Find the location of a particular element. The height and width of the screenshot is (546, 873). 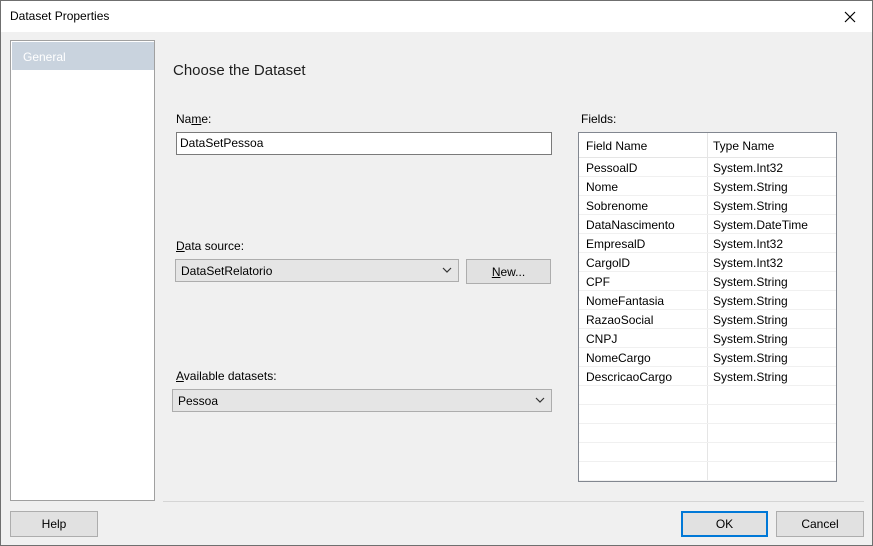

cancel-button: Cancel is located at coordinates (820, 524).